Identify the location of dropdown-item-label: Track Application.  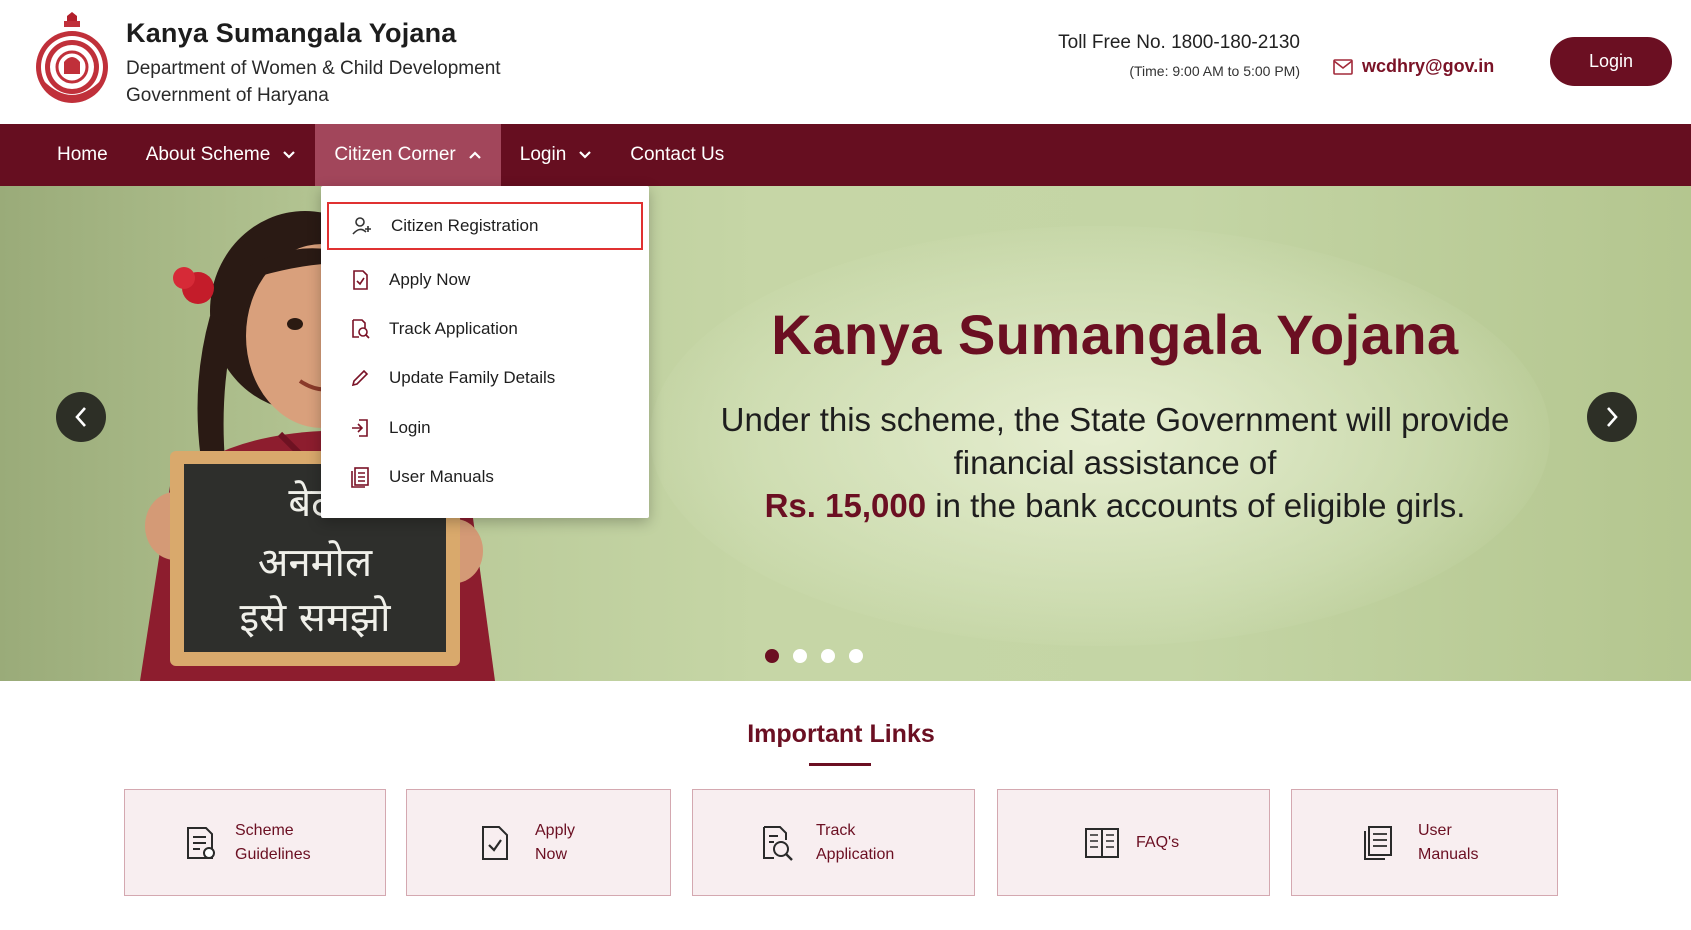
(453, 328).